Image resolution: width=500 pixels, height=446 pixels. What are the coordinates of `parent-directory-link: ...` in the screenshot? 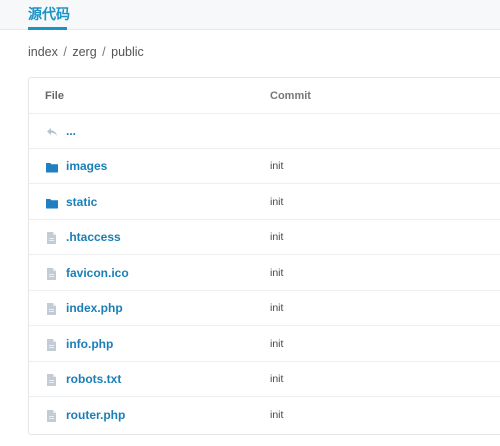 It's located at (71, 131).